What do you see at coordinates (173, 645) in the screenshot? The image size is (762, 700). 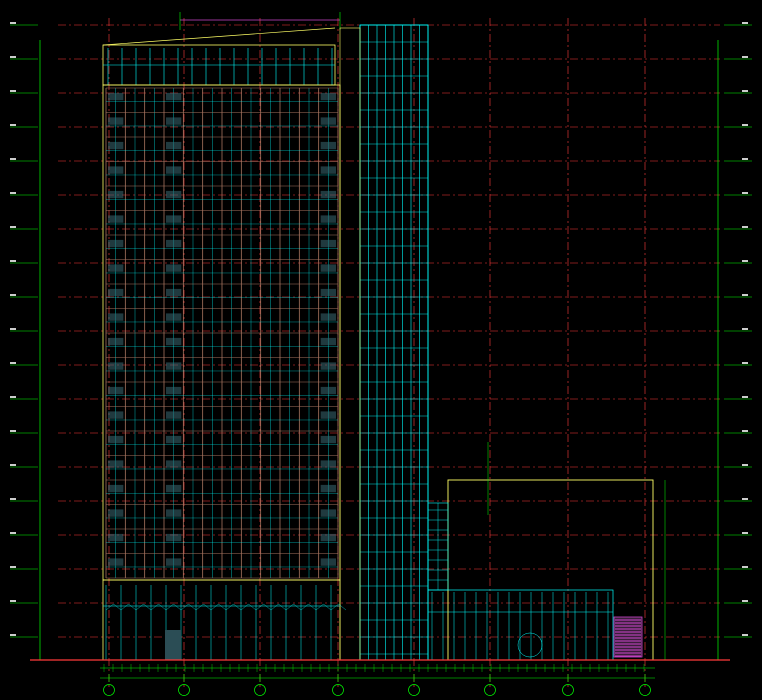 I see `entrance-door` at bounding box center [173, 645].